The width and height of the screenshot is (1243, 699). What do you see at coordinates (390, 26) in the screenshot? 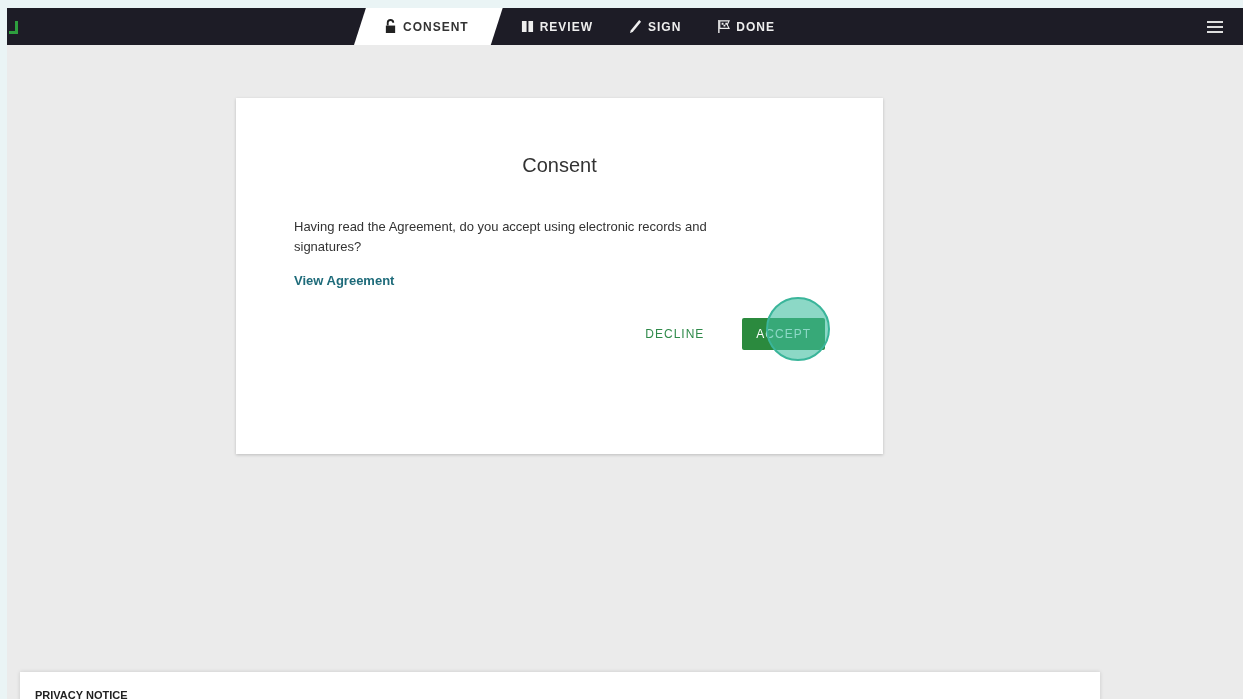
I see `lock-icon` at bounding box center [390, 26].